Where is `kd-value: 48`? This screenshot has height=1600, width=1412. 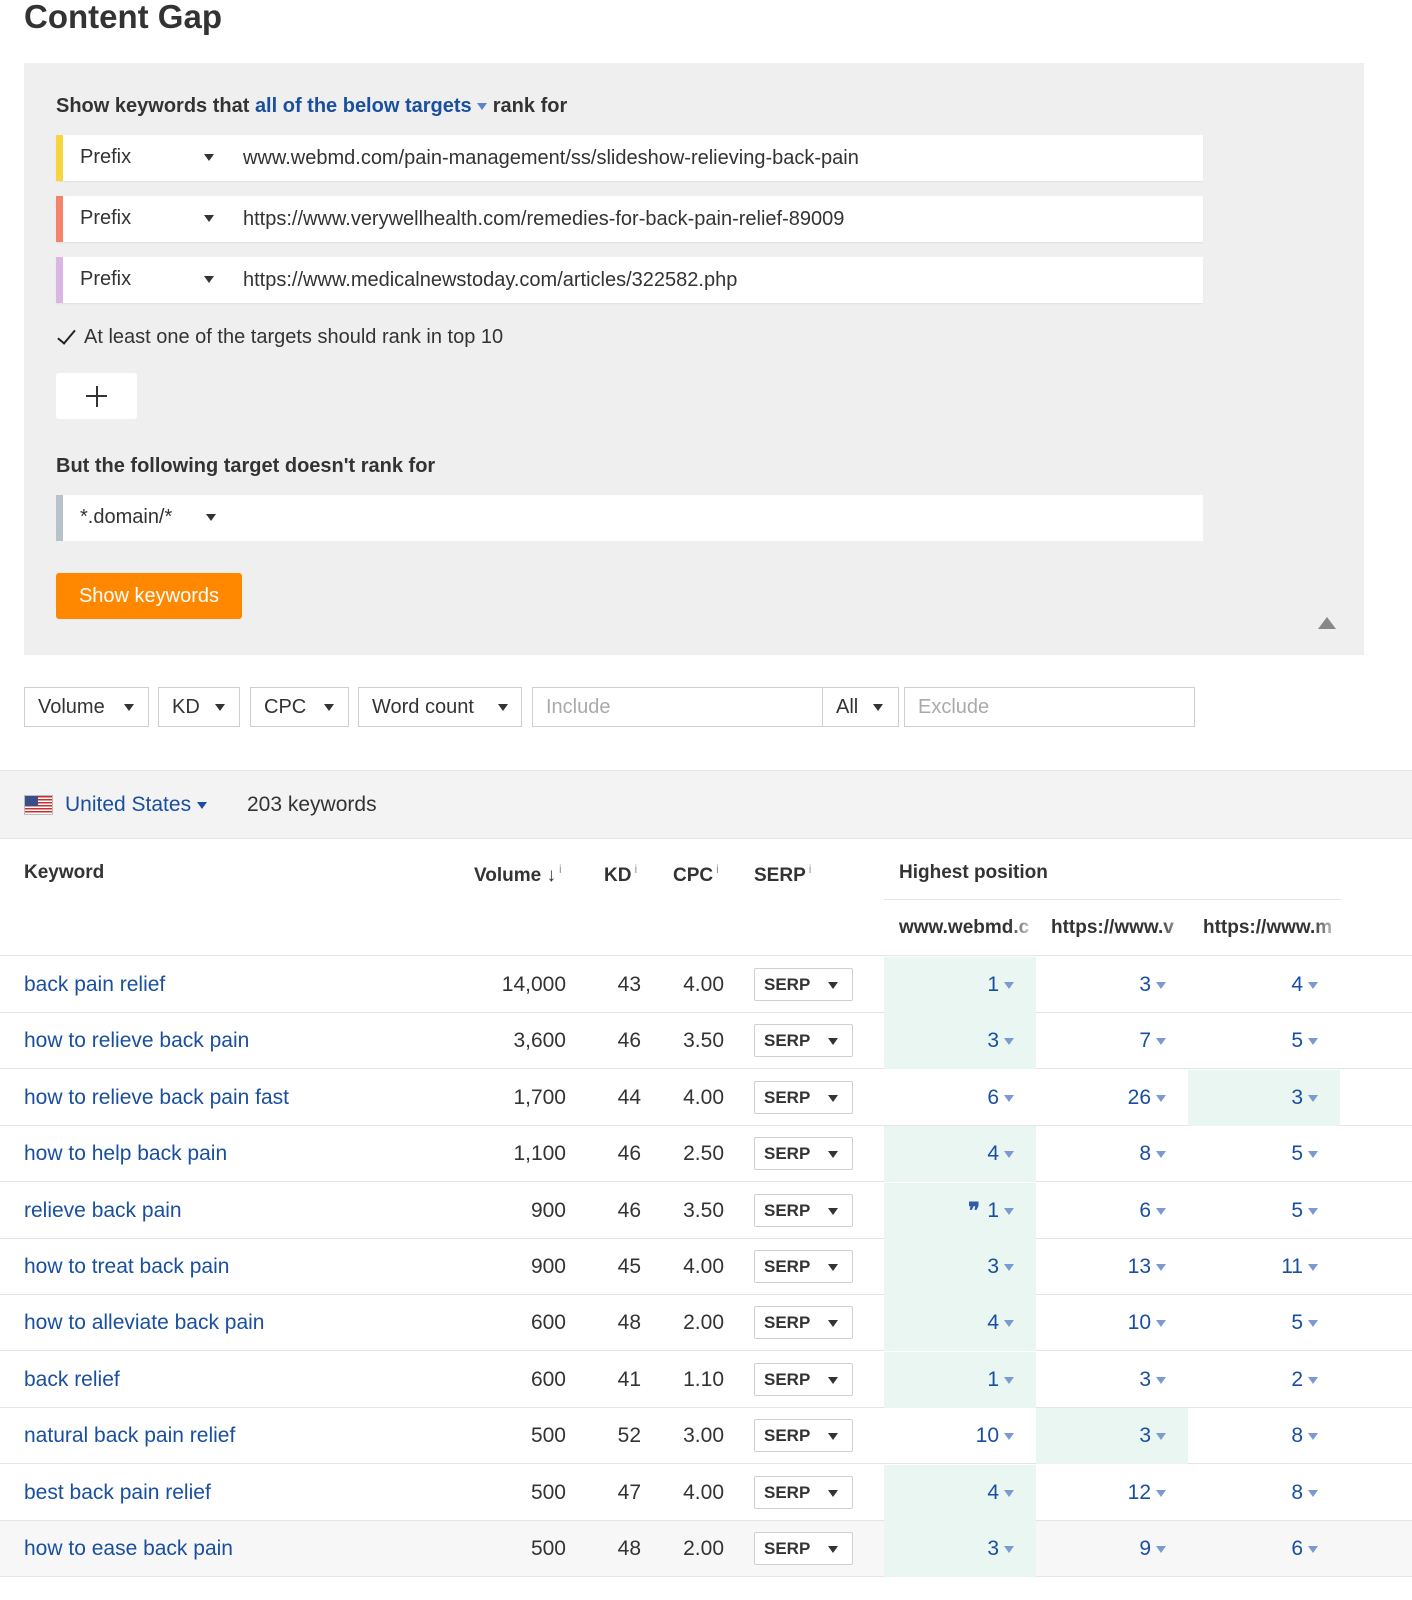
kd-value: 48 is located at coordinates (629, 1323).